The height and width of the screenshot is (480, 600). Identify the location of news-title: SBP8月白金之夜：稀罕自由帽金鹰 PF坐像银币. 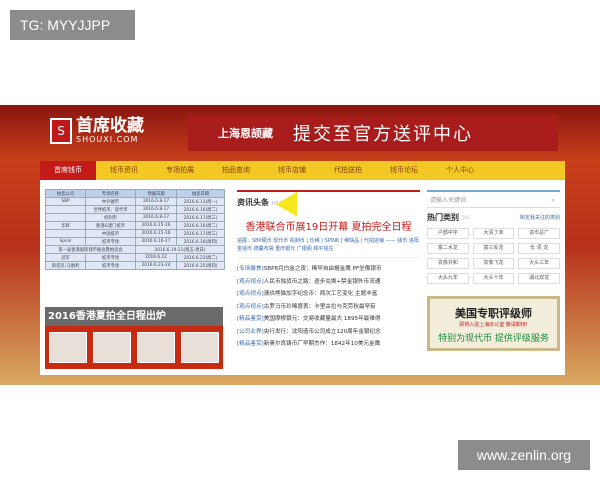
(323, 269).